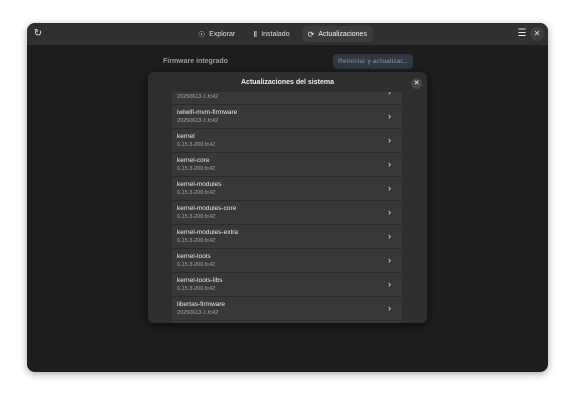  Describe the element at coordinates (287, 285) in the screenshot. I see `list-item: kernel-tools-libs 6.15.3-200.fc42 ›` at that location.